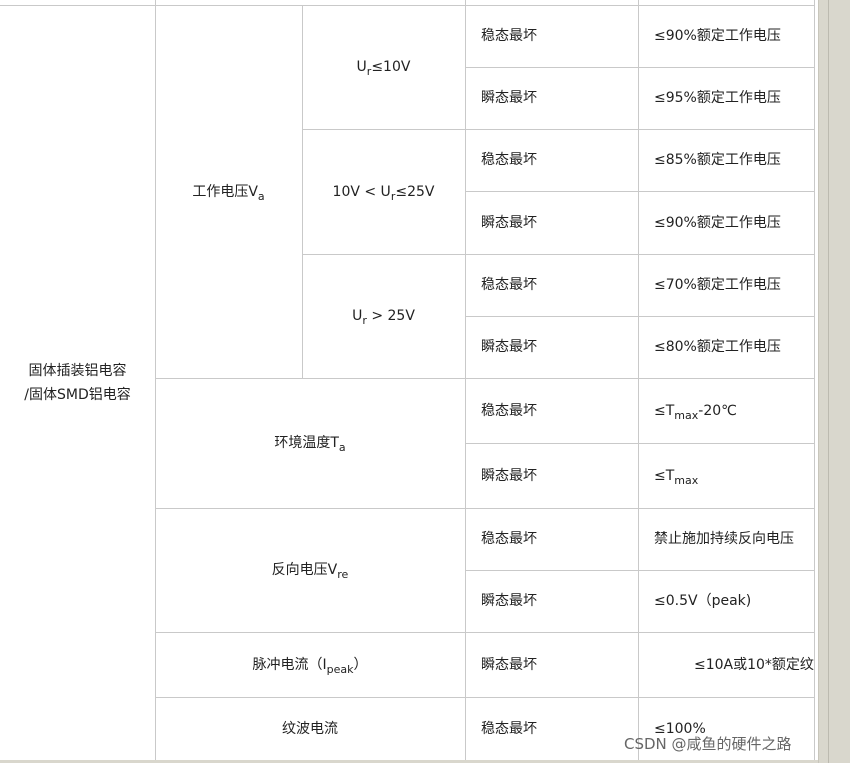  What do you see at coordinates (383, 193) in the screenshot?
I see `voltage-range-cell: 10V < Ur≤25V` at bounding box center [383, 193].